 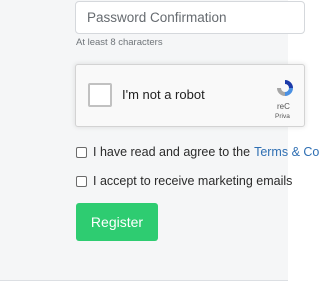 What do you see at coordinates (283, 106) in the screenshot?
I see `recaptcha-brand: reC` at bounding box center [283, 106].